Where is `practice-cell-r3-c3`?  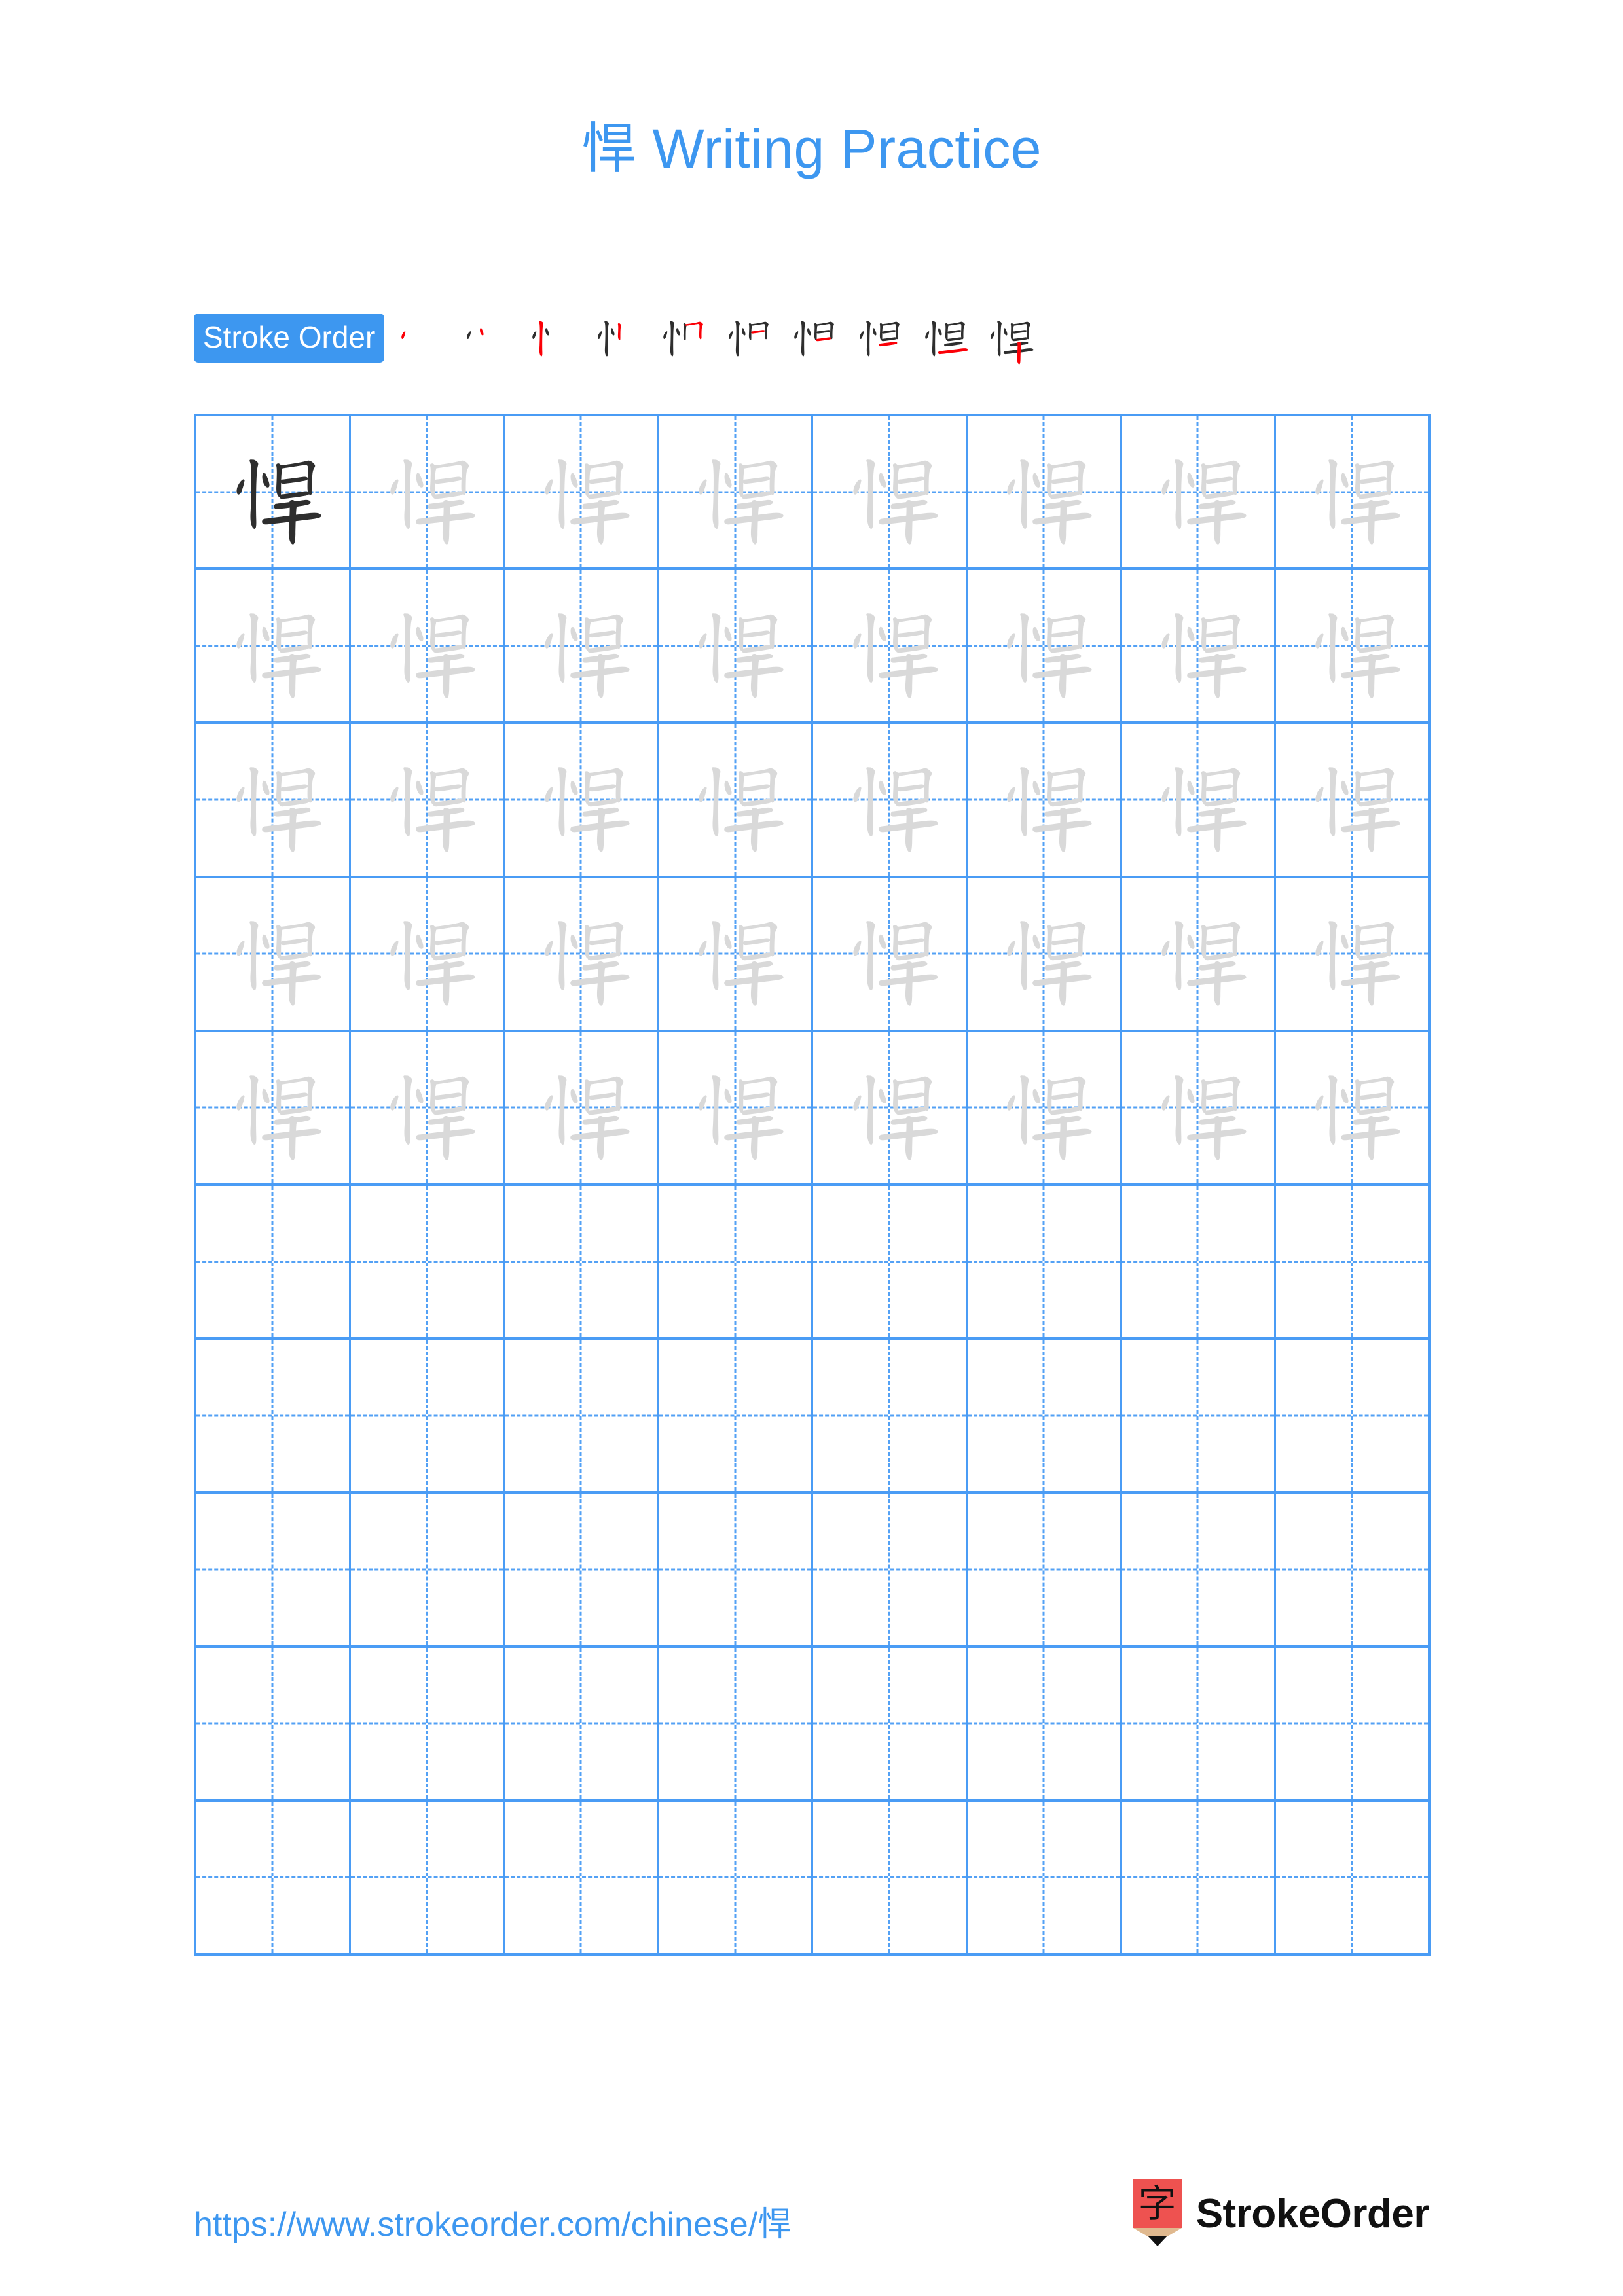 practice-cell-r3-c3 is located at coordinates (582, 800).